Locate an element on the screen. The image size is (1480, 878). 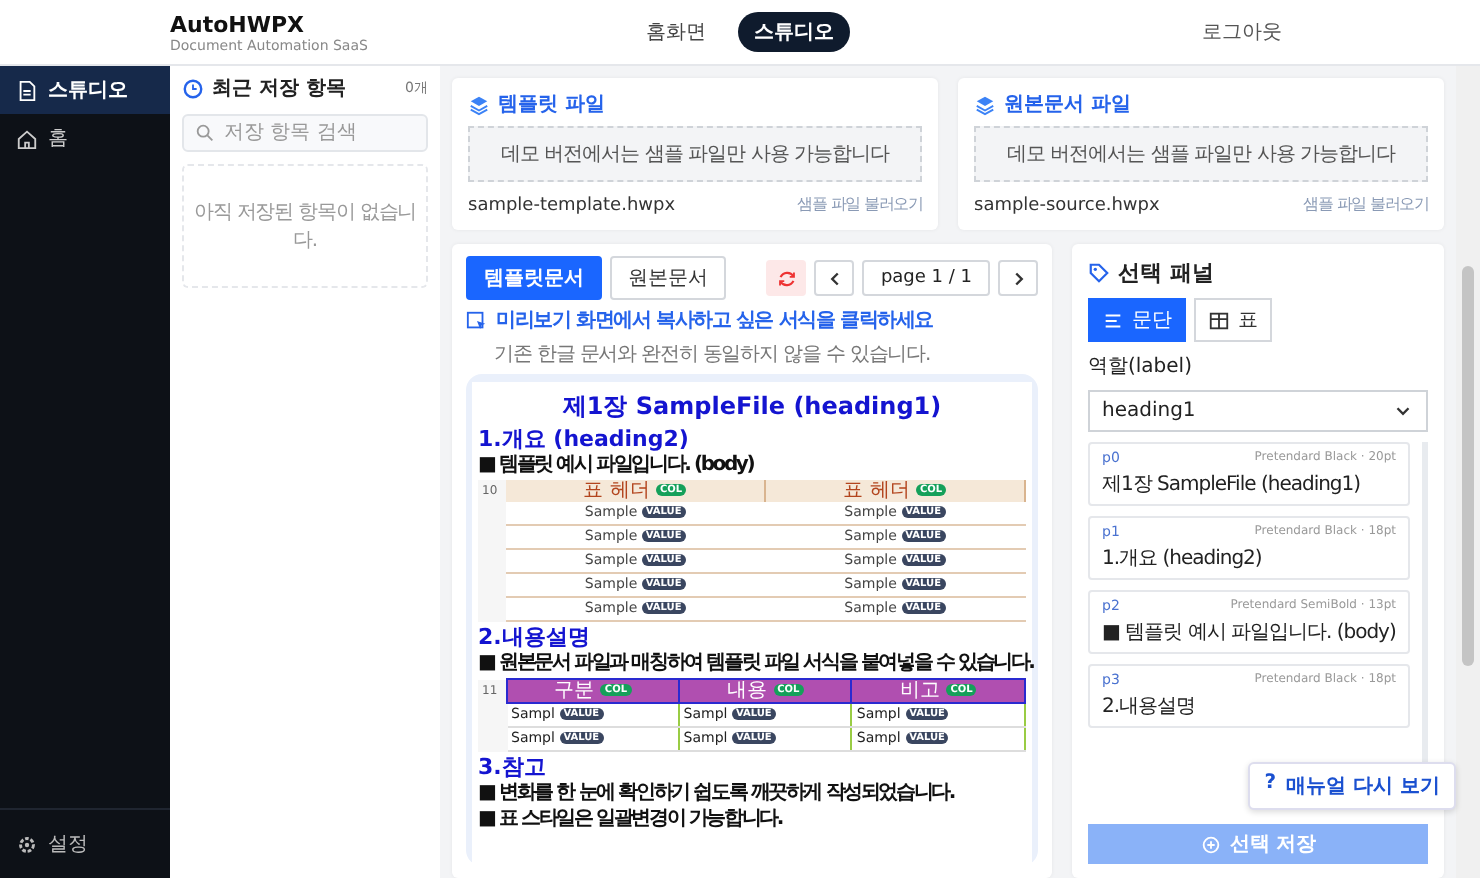
sidebar-label: 홈 is located at coordinates (58, 139).